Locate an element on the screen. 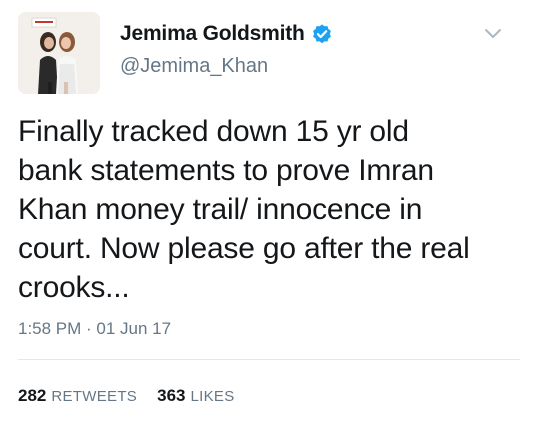 The image size is (538, 424). likes-label: LIKES is located at coordinates (212, 396).